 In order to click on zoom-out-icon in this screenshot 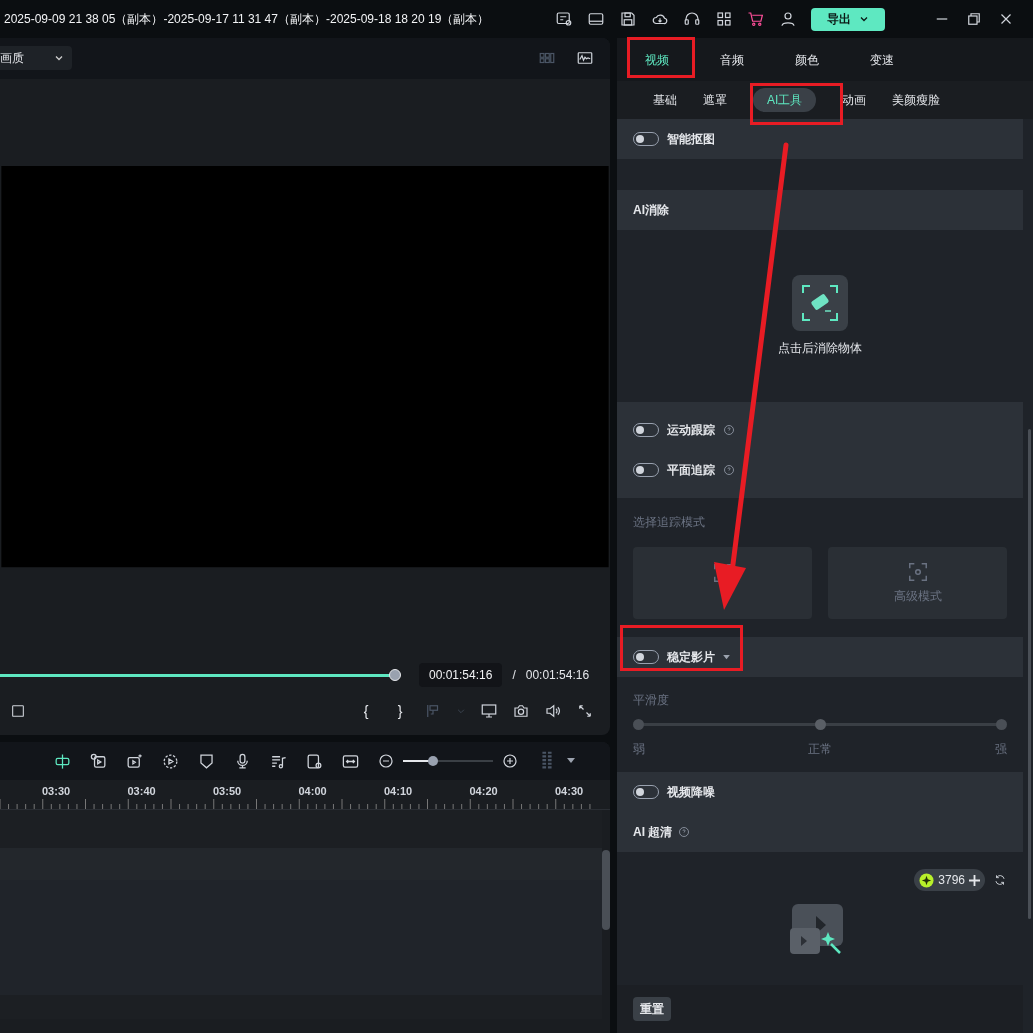, I will do `click(386, 761)`.